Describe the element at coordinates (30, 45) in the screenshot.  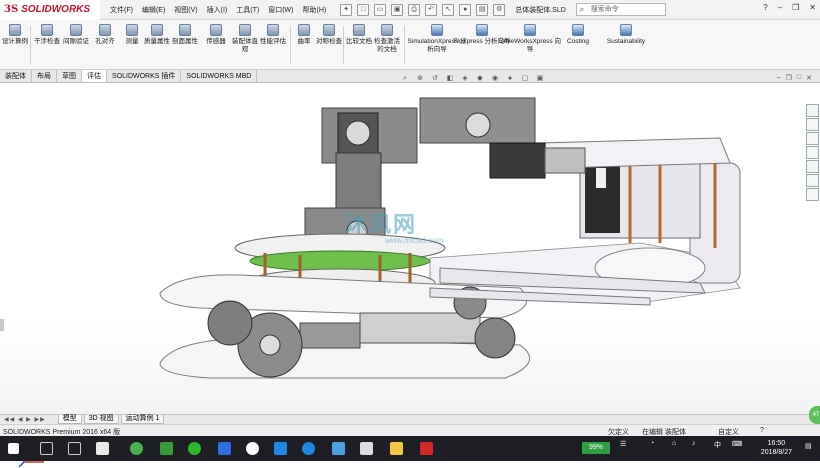
I see `toolbar-separator` at that location.